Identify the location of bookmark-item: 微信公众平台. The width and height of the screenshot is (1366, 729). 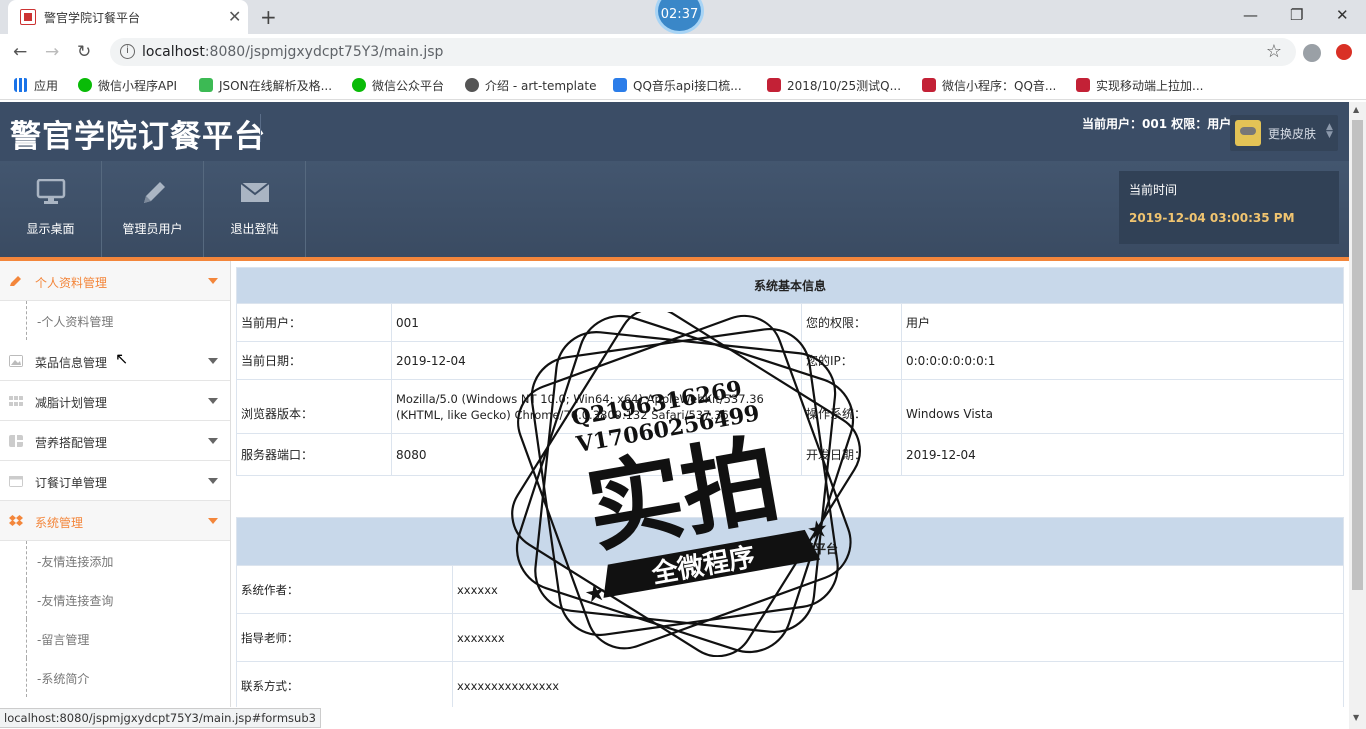
(398, 85).